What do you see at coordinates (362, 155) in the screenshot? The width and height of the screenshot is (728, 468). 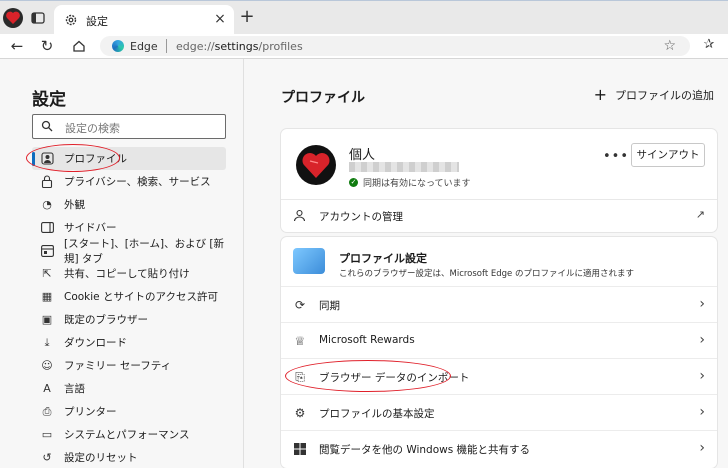 I see `profile-name: 個人` at bounding box center [362, 155].